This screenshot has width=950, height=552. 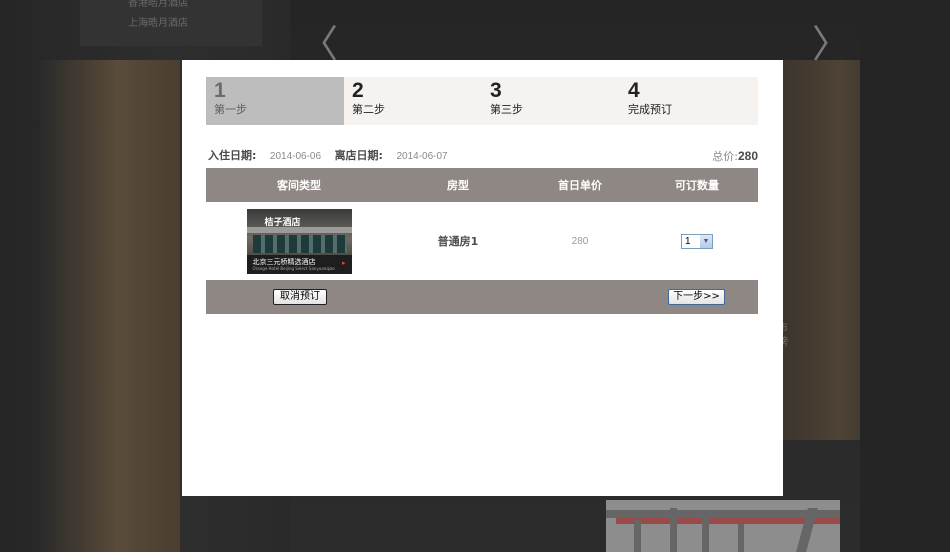 What do you see at coordinates (650, 109) in the screenshot?
I see `step-label: 完成预订` at bounding box center [650, 109].